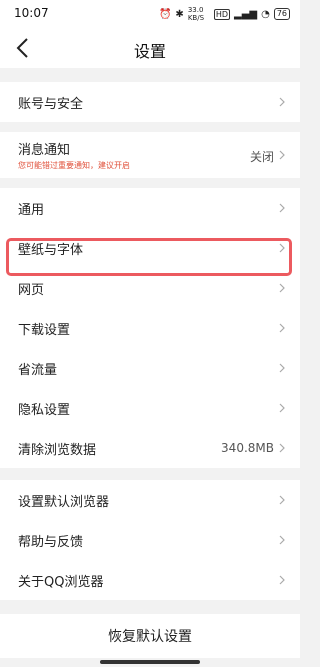  Describe the element at coordinates (44, 330) in the screenshot. I see `download-settings-label: 下载设置` at that location.